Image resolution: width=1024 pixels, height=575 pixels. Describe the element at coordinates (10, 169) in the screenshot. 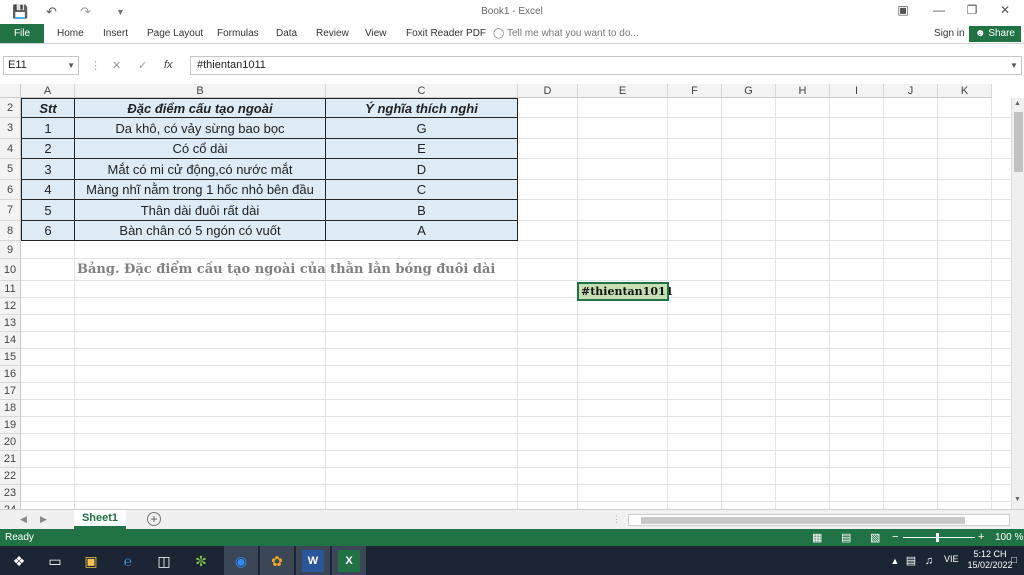

I see `row-header-5: 5` at that location.